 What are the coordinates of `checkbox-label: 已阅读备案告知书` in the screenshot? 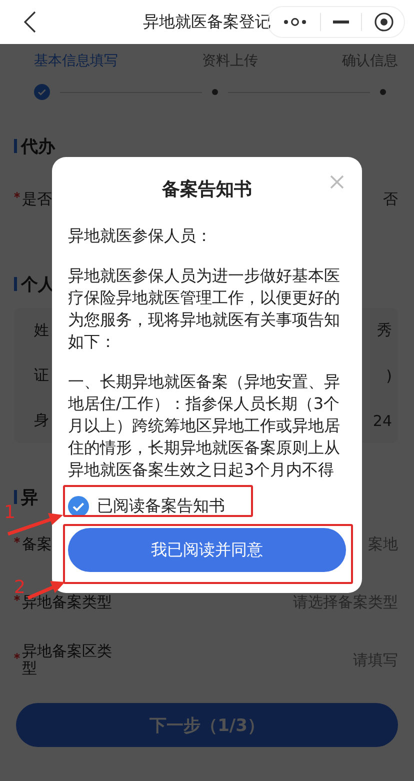 It's located at (161, 506).